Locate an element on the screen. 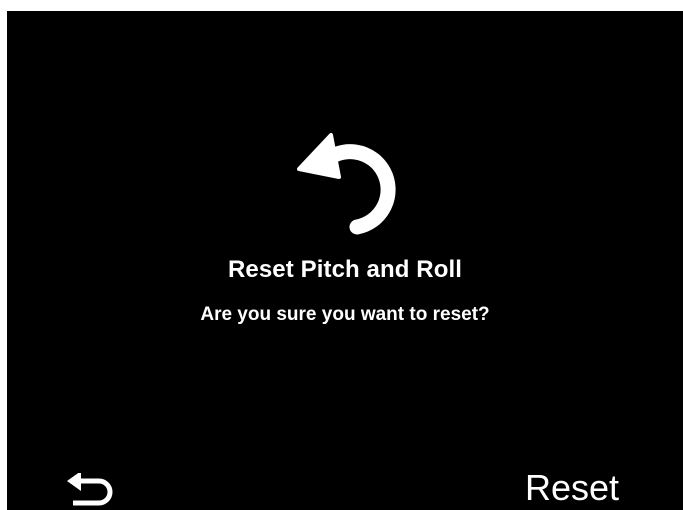 This screenshot has height=510, width=683. dialog-title: Reset Pitch and Roll is located at coordinates (345, 269).